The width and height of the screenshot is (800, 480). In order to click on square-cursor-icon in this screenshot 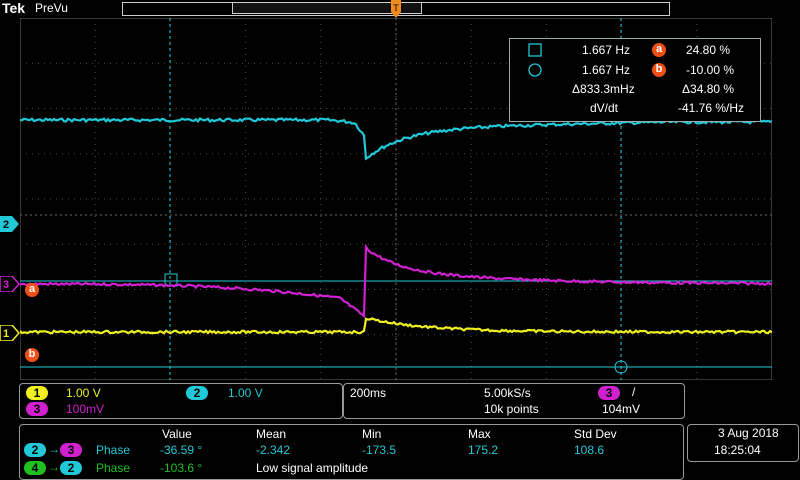, I will do `click(535, 50)`.